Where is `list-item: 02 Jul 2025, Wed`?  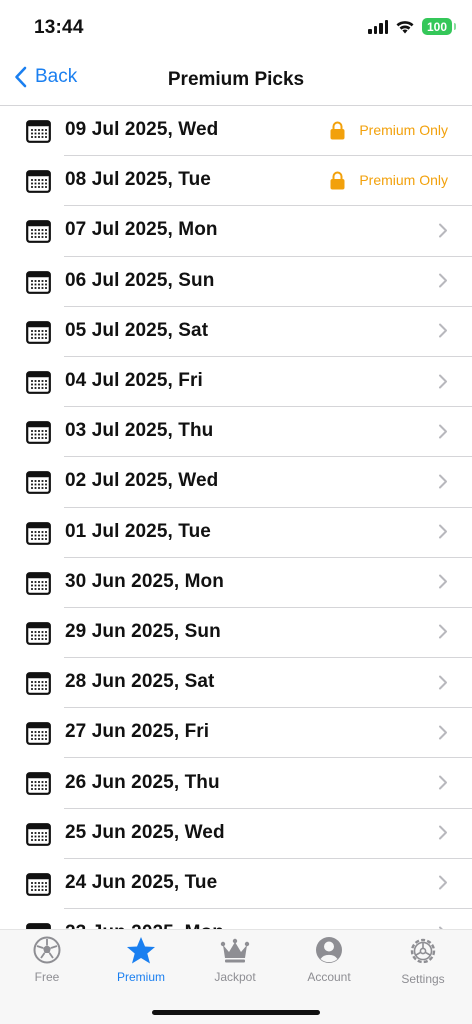
list-item: 02 Jul 2025, Wed is located at coordinates (236, 481).